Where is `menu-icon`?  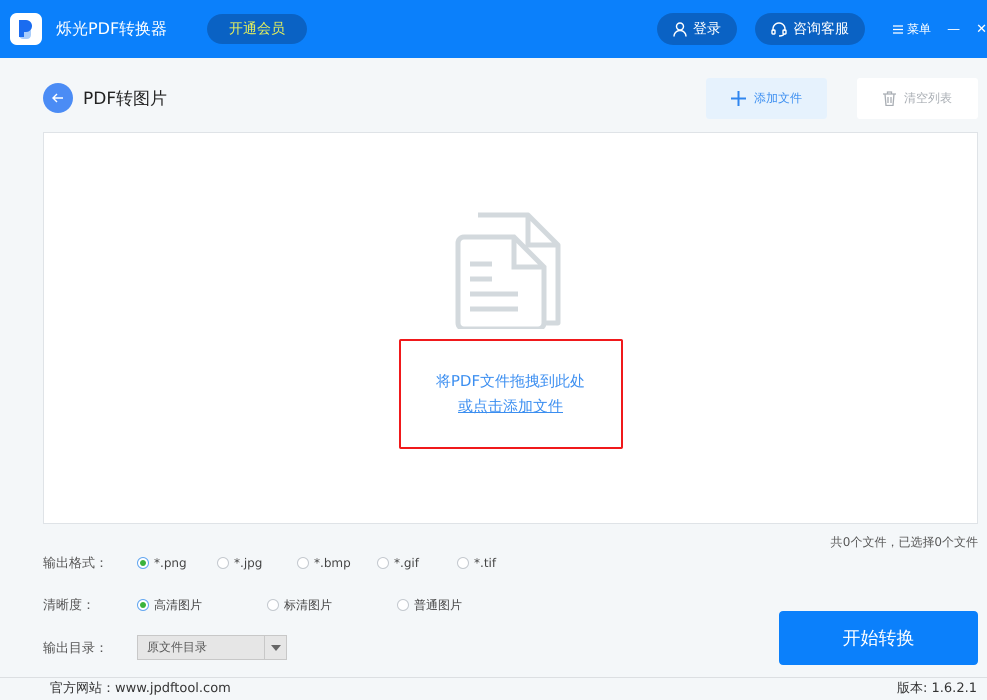
menu-icon is located at coordinates (898, 29).